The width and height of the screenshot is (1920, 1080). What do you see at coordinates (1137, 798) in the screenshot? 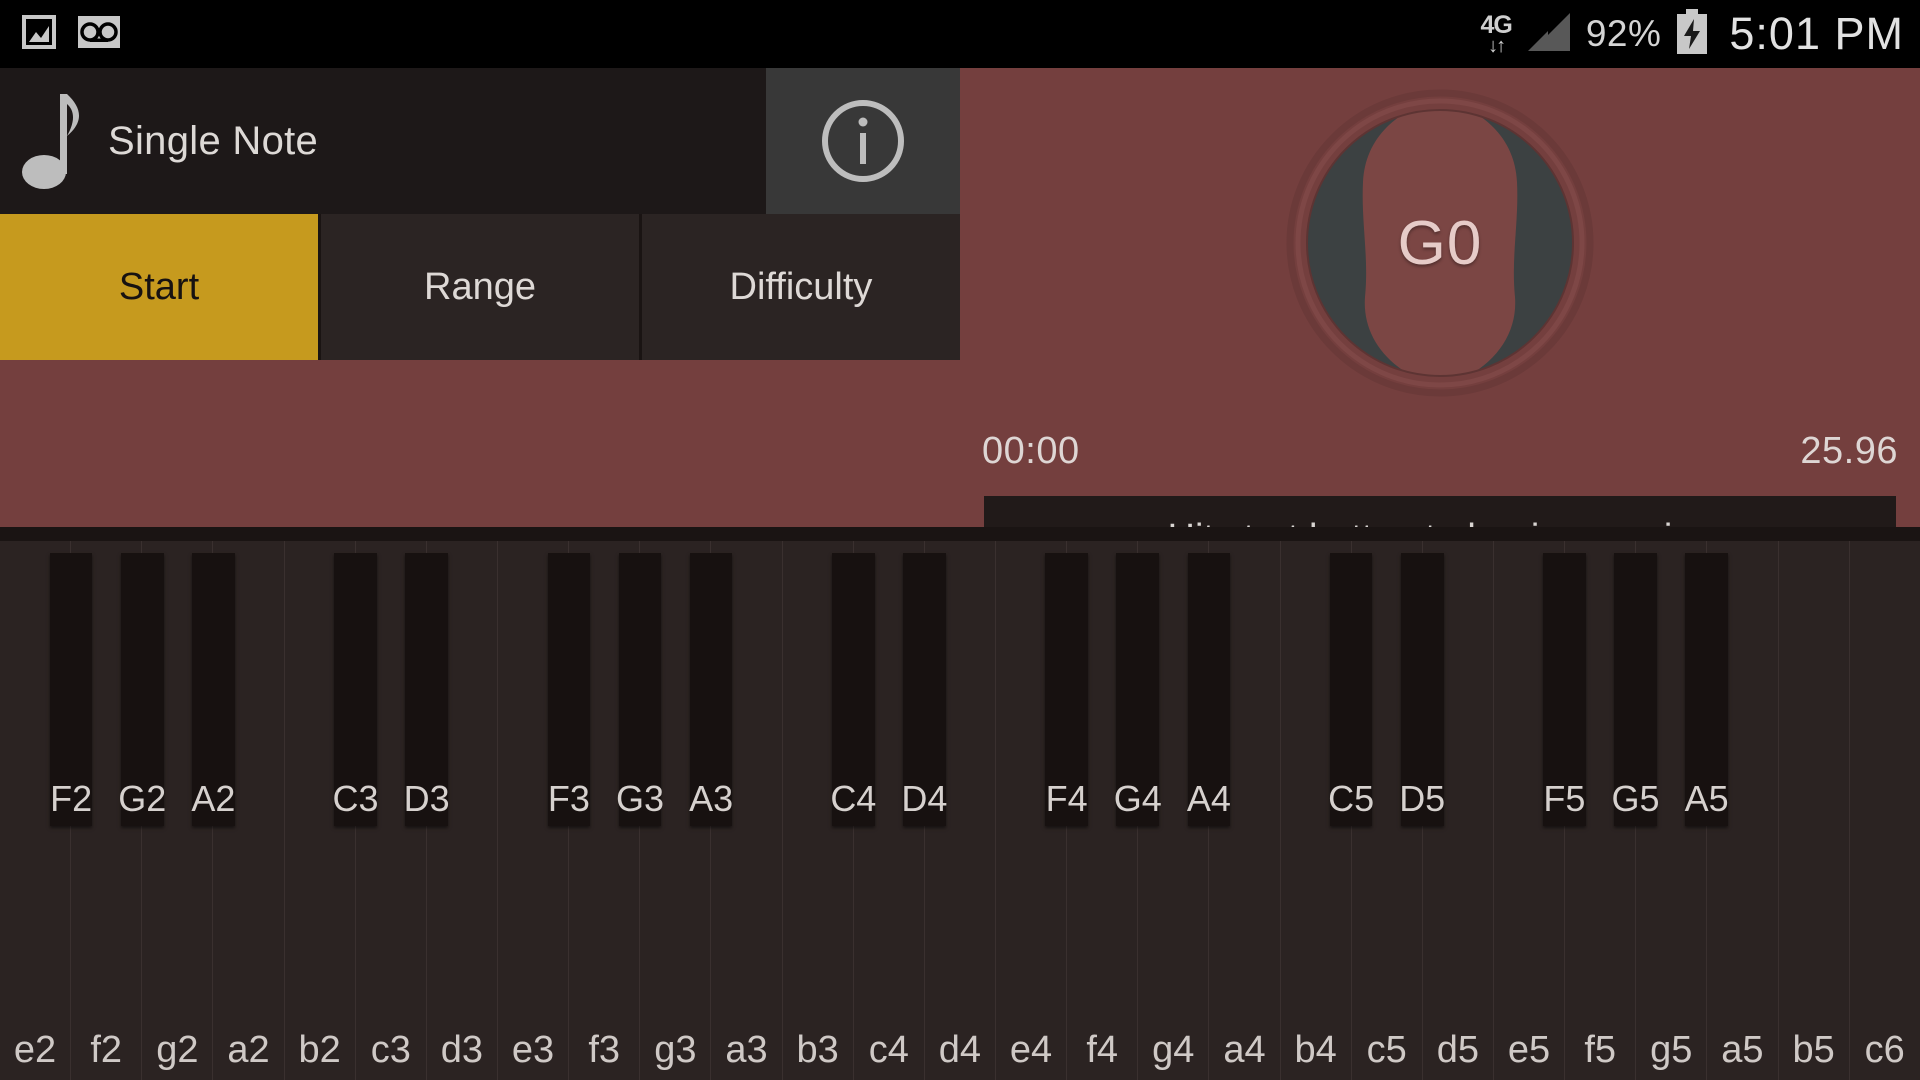
I see `black-key-label: G4` at bounding box center [1137, 798].